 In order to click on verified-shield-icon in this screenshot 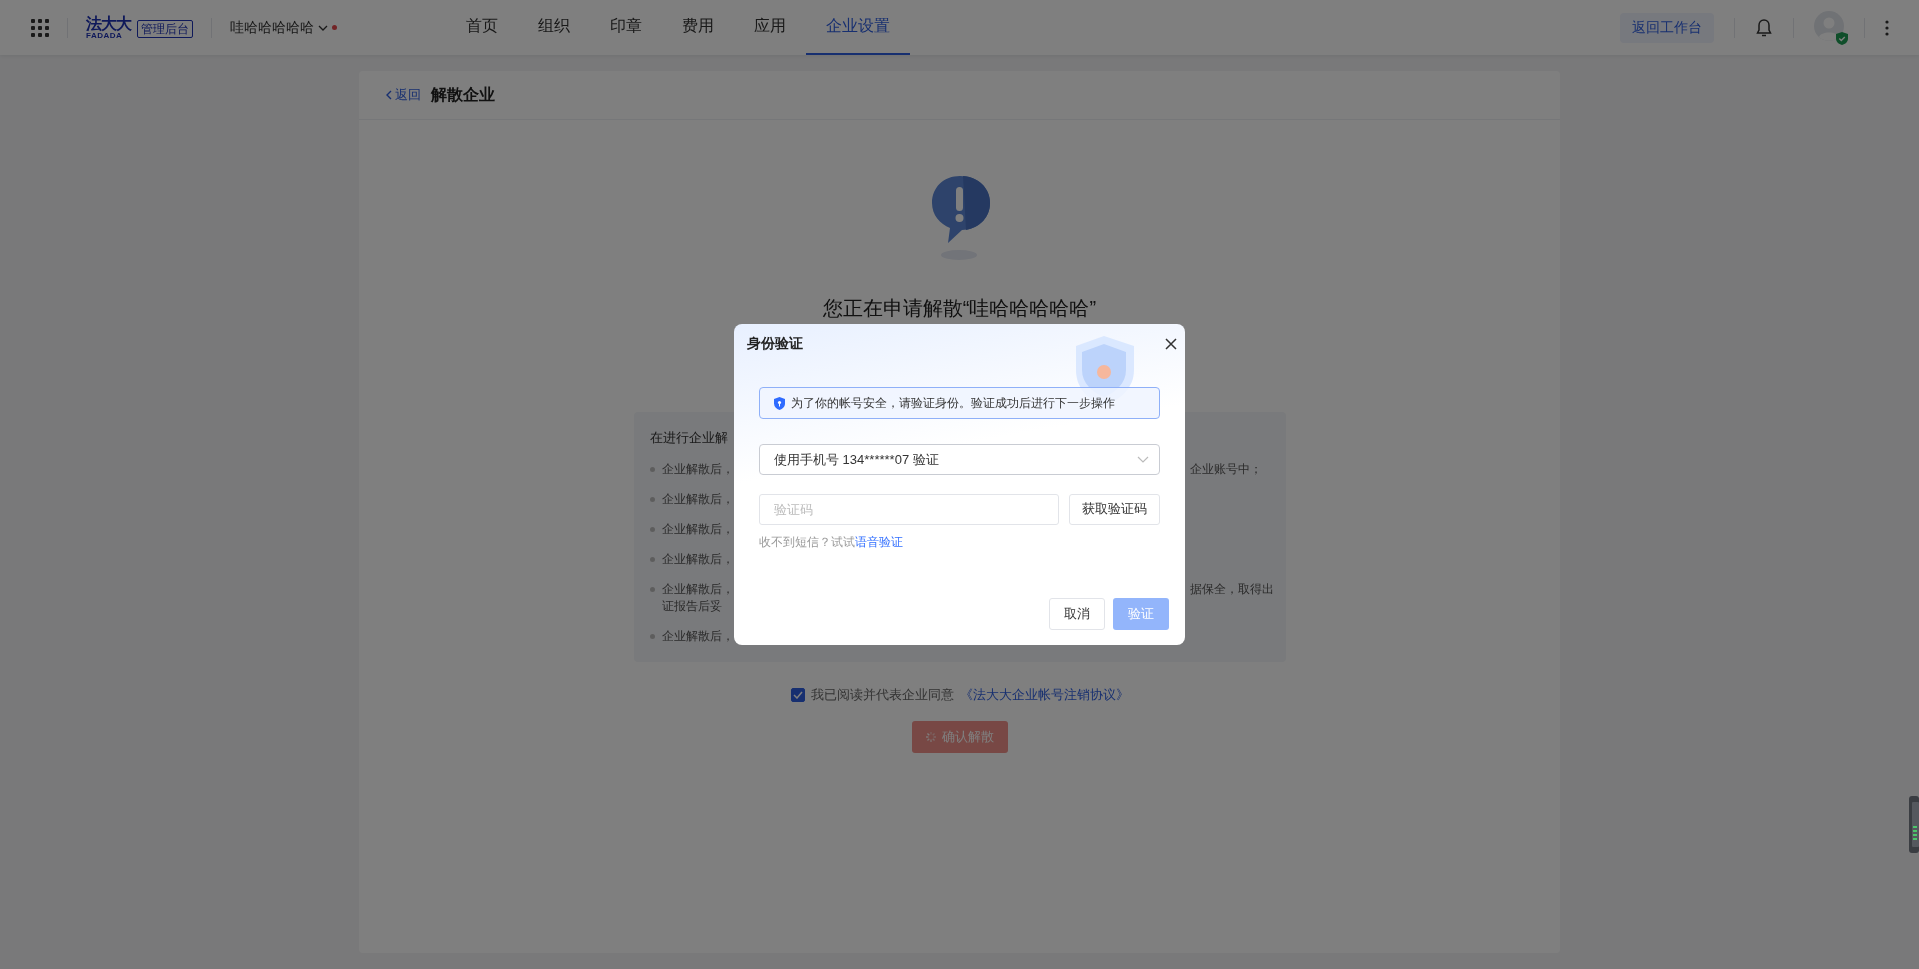, I will do `click(1842, 38)`.